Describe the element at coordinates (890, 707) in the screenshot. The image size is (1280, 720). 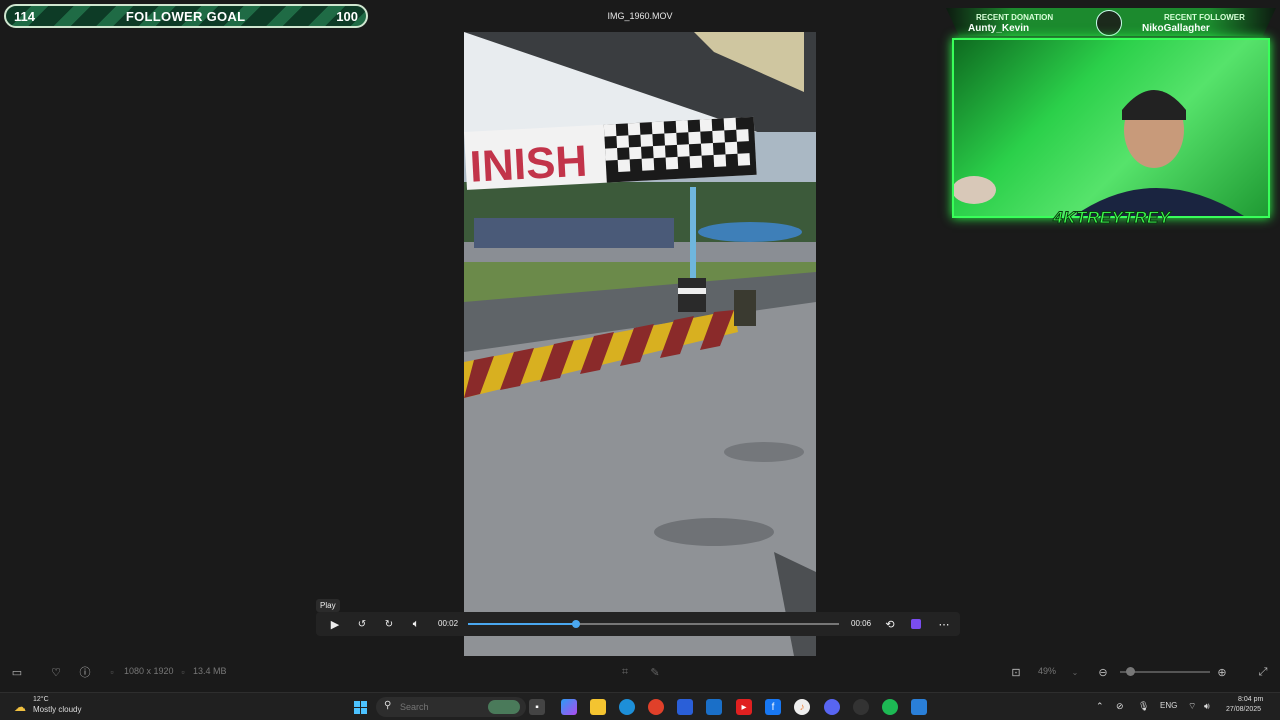
I see `spotify-icon` at that location.